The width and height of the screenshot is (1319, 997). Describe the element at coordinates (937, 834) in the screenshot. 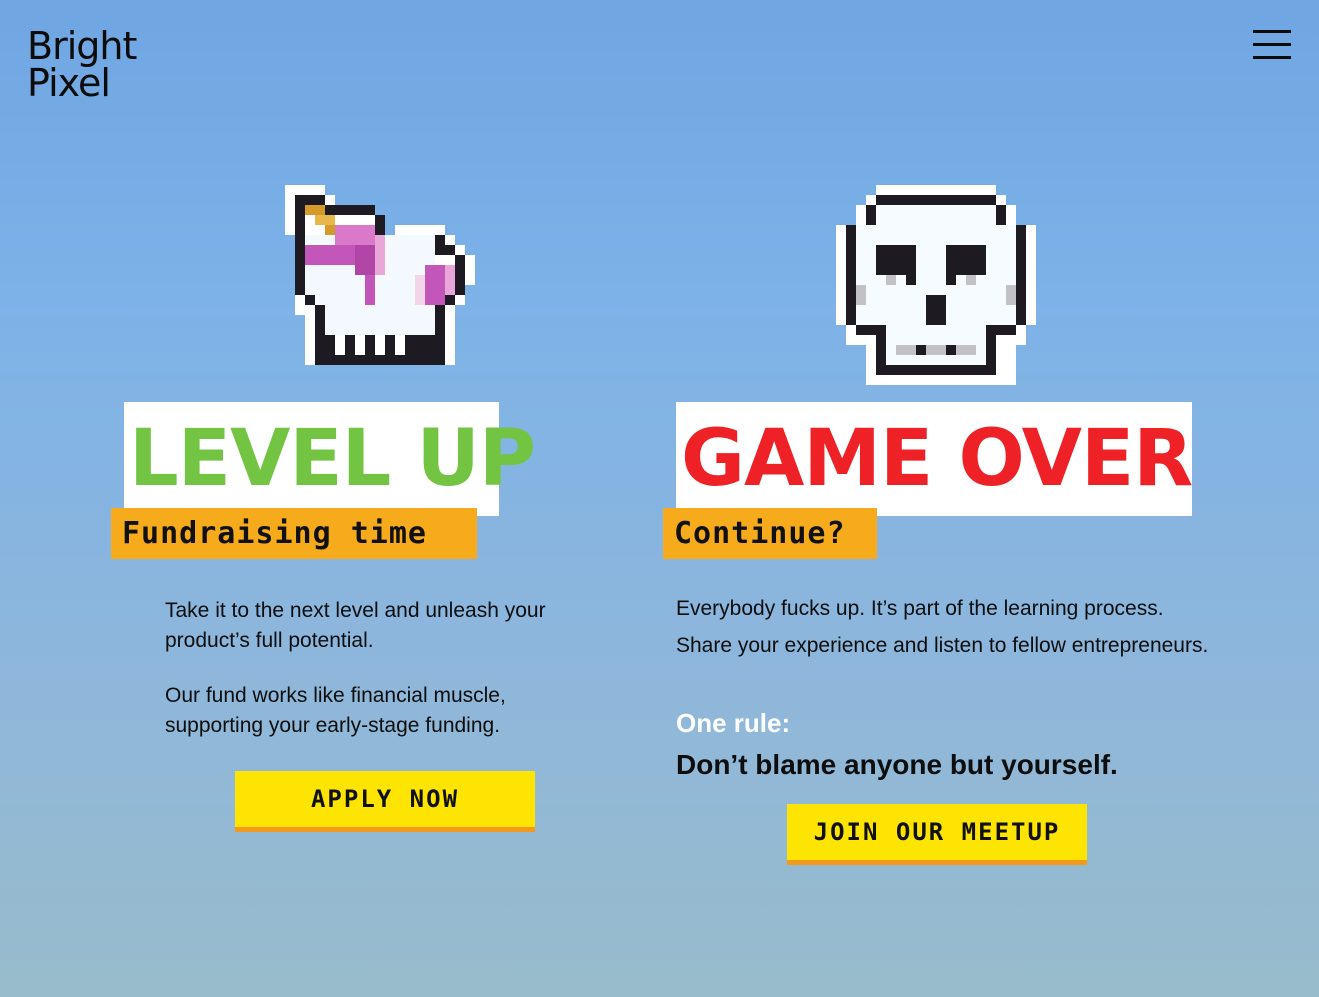

I see `join-our-meetup-button: JOIN OUR MEETUP` at that location.